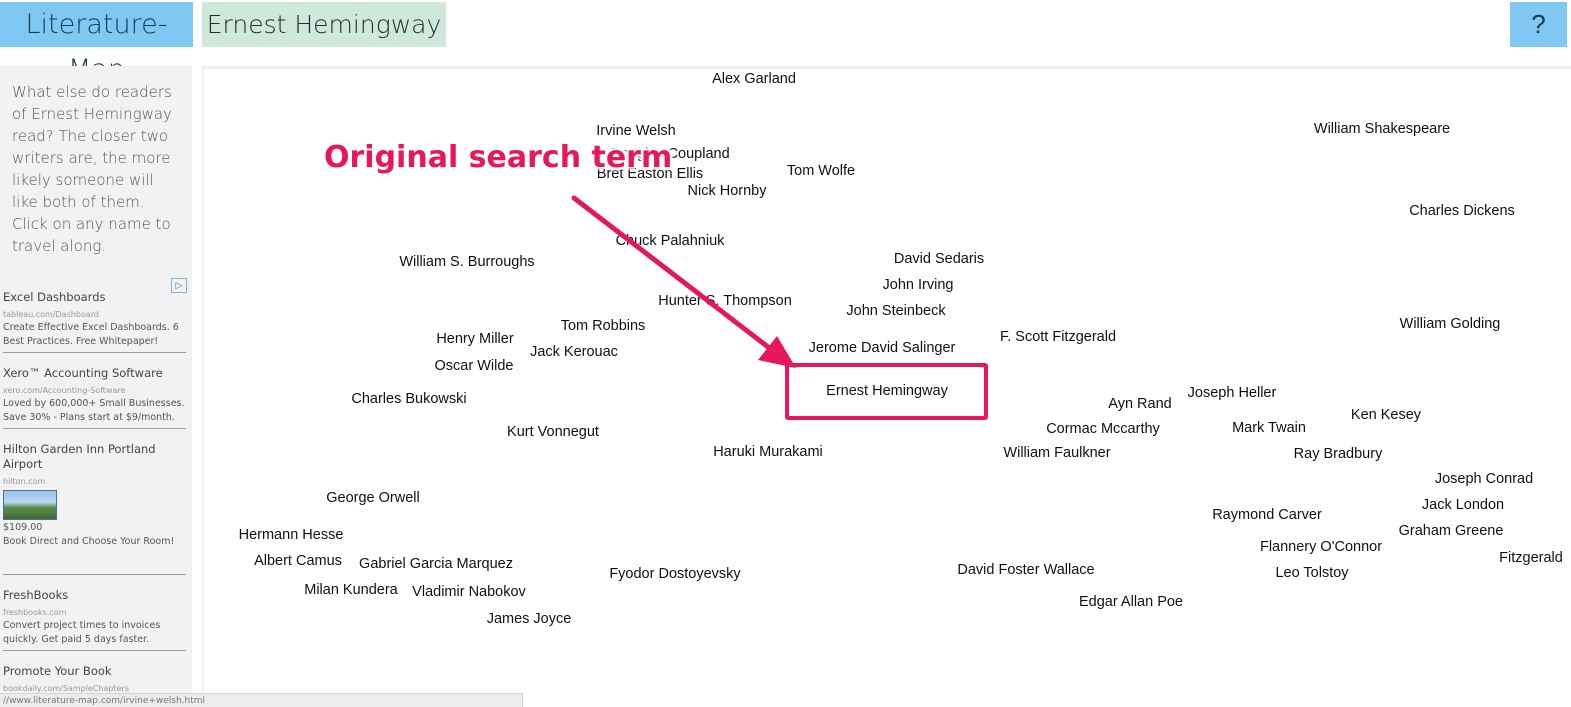  Describe the element at coordinates (1538, 24) in the screenshot. I see `help-button: ?` at that location.